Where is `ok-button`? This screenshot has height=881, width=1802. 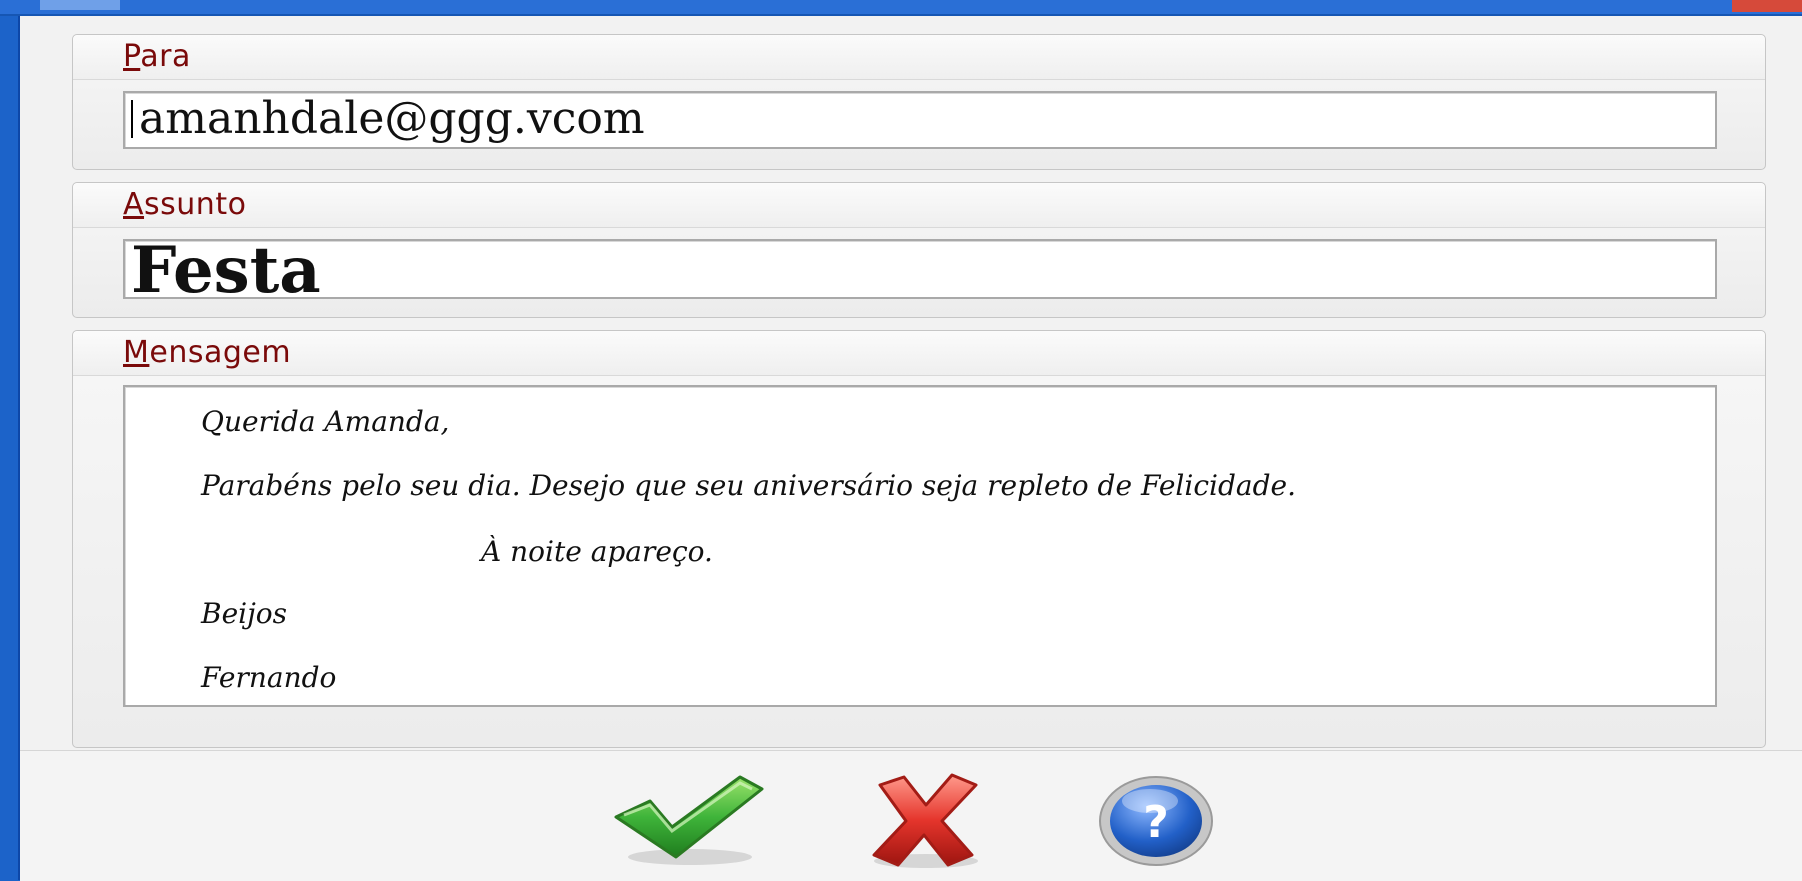 ok-button is located at coordinates (690, 823).